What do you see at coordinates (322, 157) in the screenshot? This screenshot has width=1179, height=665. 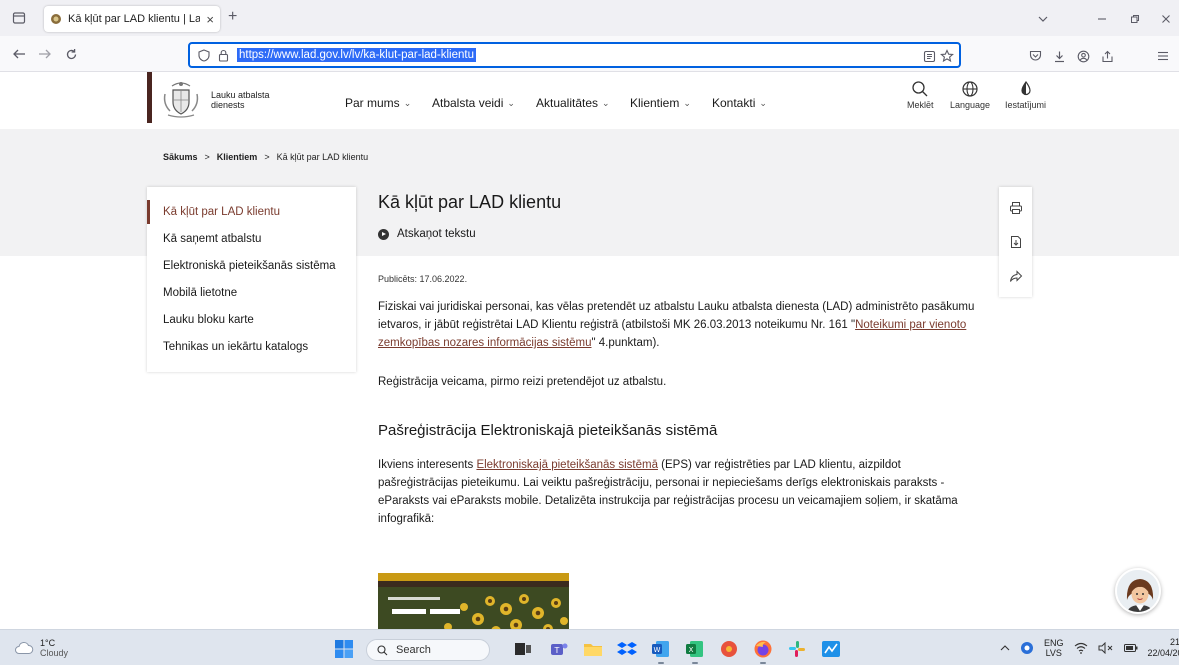 I see `breadcrumb-current: Kā kļūt par LAD klientu` at bounding box center [322, 157].